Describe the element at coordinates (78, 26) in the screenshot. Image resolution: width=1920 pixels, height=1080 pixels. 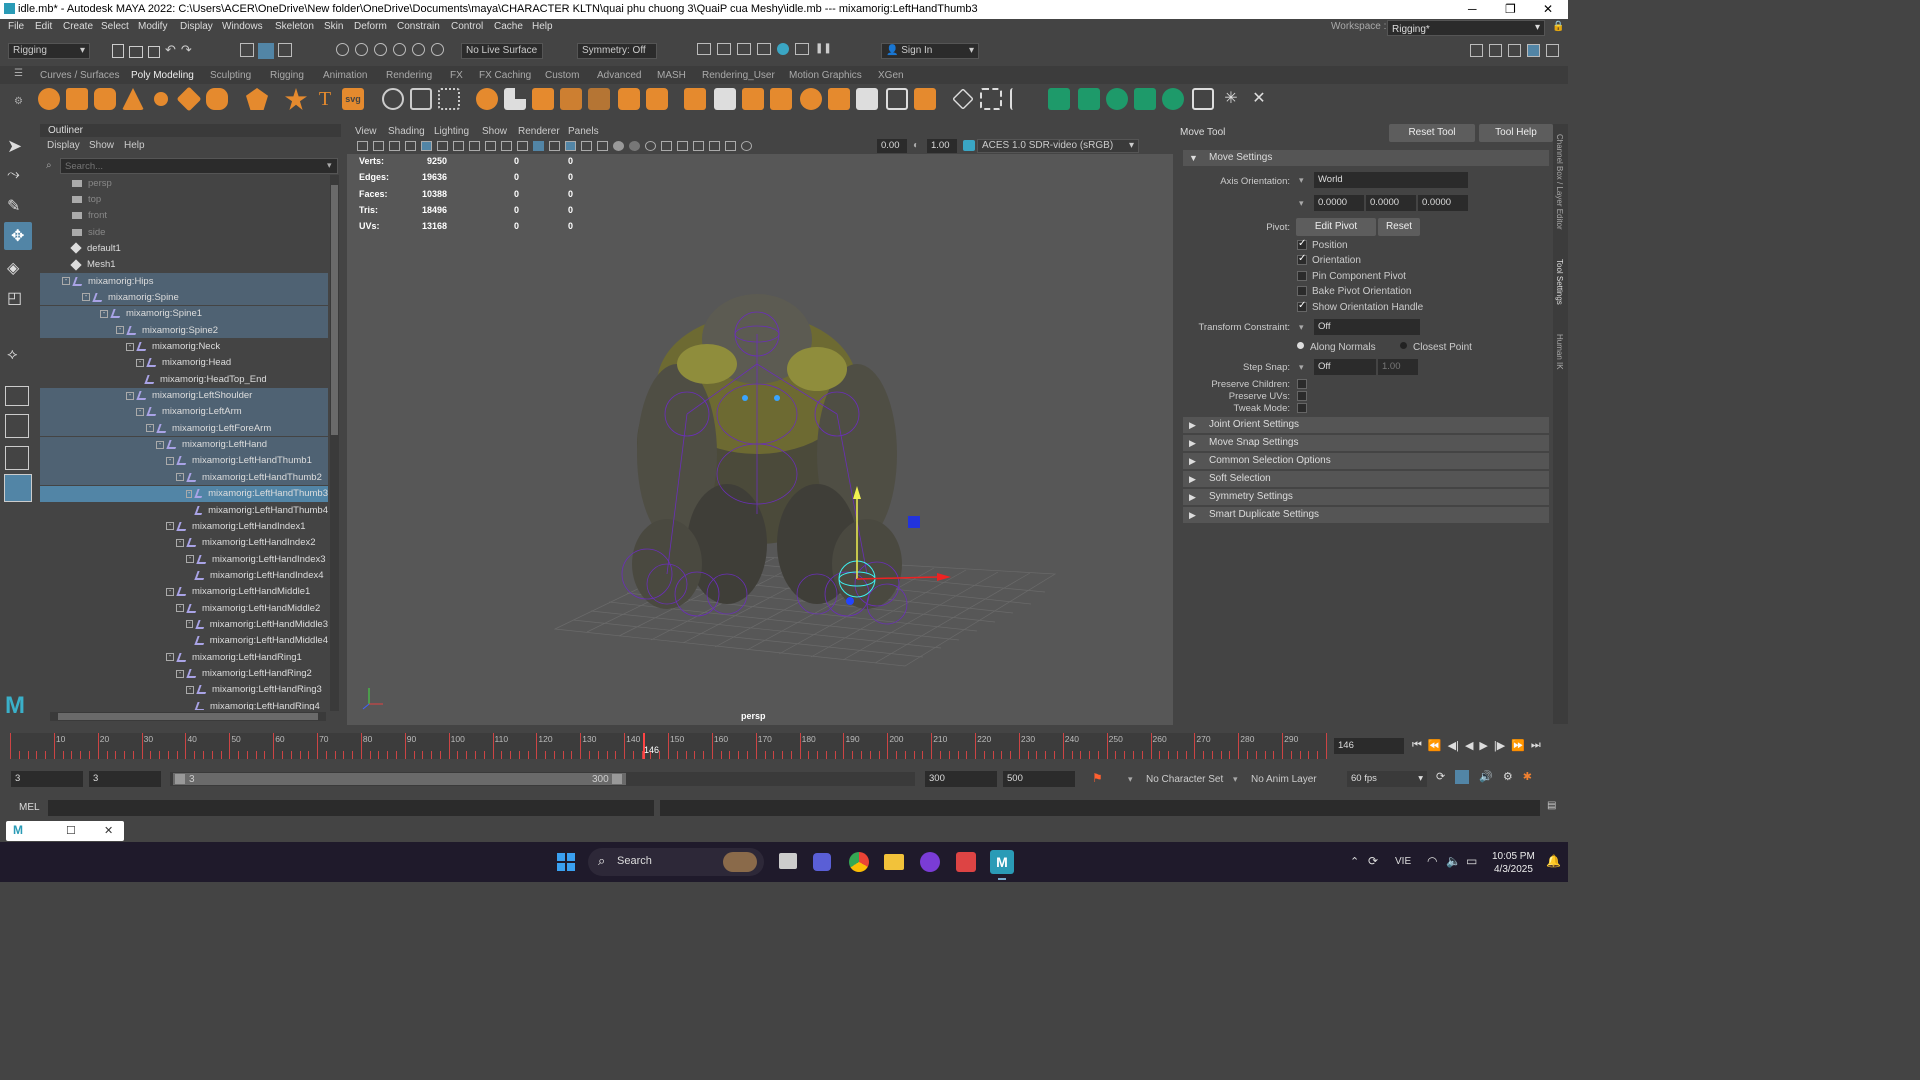
I see `menu-create: Create` at that location.